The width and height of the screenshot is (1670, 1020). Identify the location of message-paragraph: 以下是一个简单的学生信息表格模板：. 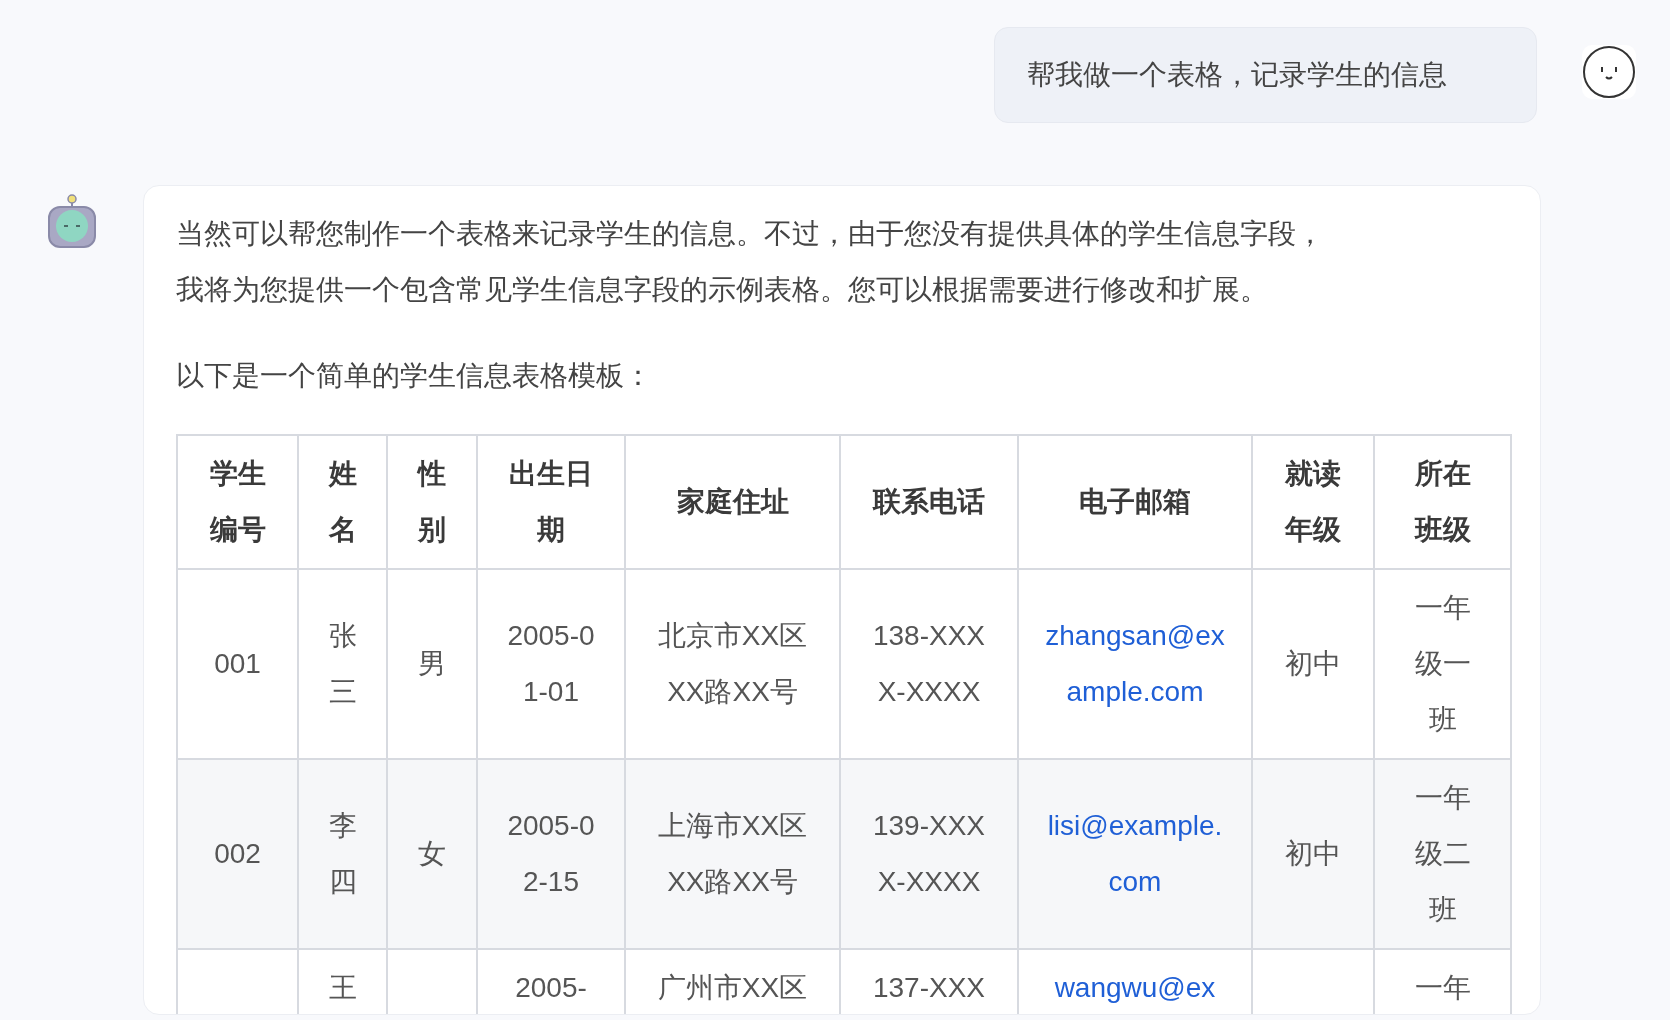
(414, 376).